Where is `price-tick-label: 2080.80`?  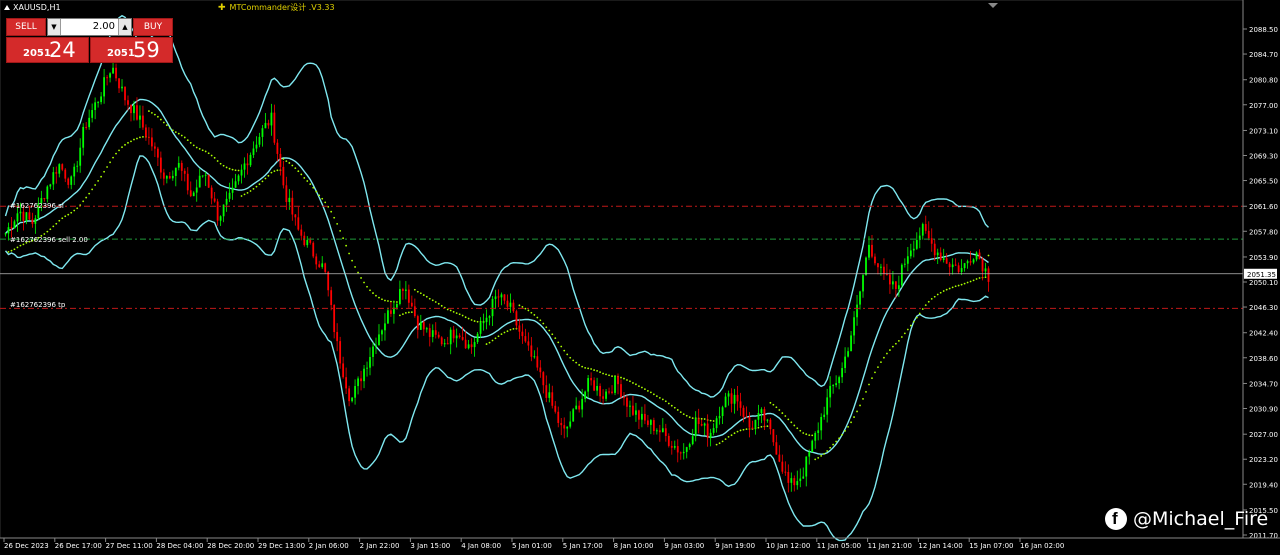 price-tick-label: 2080.80 is located at coordinates (1263, 81).